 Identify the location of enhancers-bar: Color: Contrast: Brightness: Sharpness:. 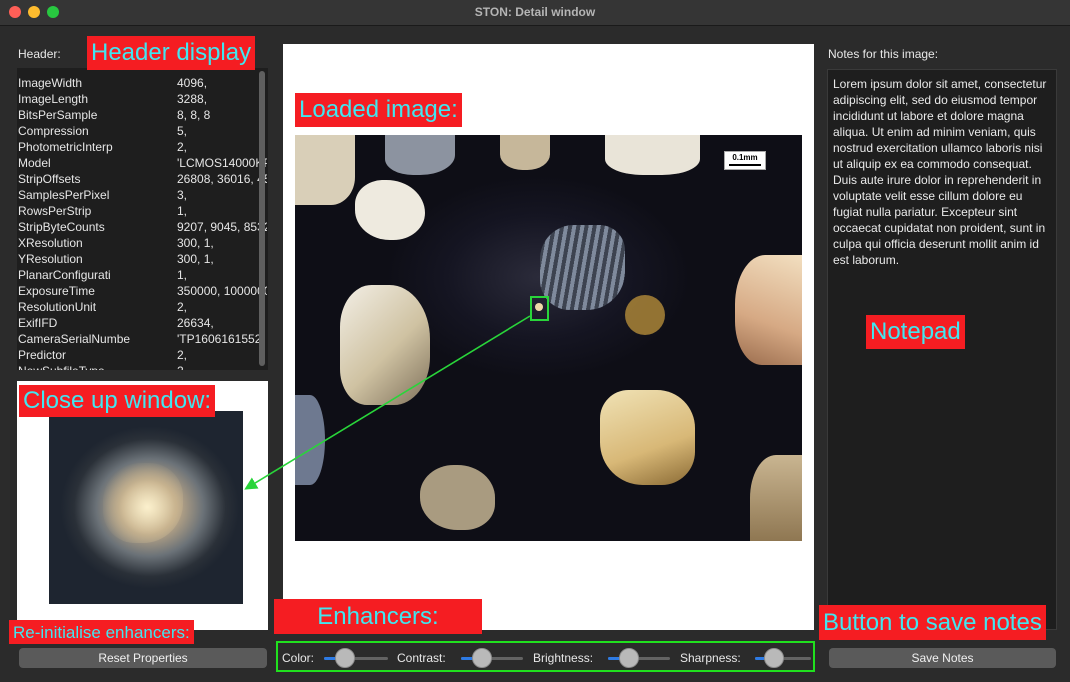
(545, 656).